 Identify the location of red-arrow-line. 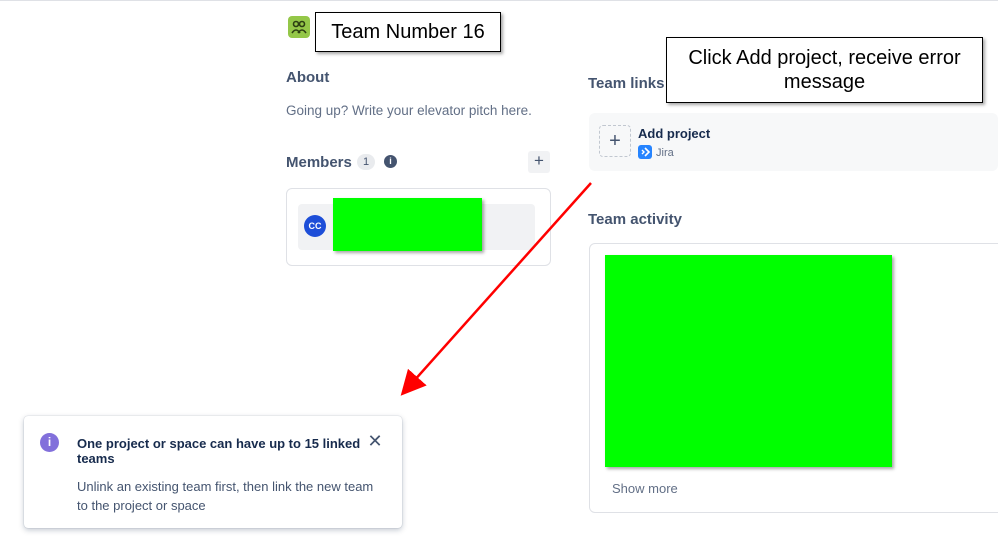
(496, 289).